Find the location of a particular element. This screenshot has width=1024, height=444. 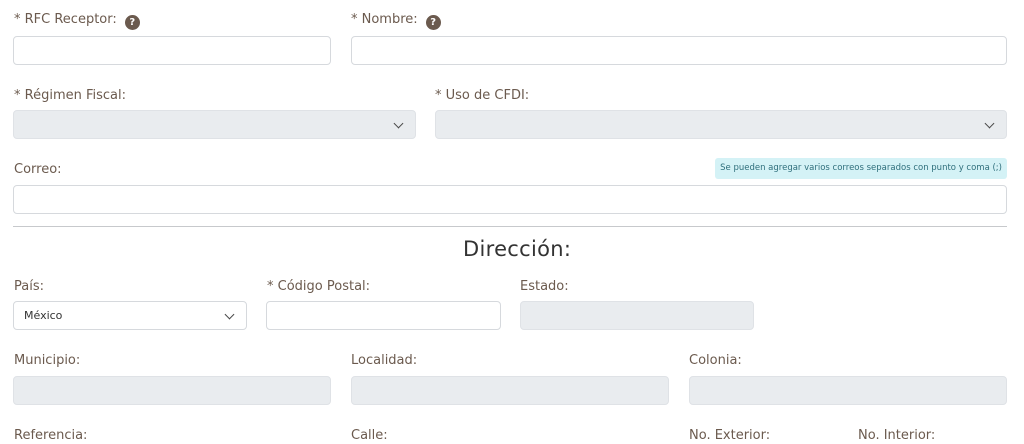

correo-input is located at coordinates (510, 199).